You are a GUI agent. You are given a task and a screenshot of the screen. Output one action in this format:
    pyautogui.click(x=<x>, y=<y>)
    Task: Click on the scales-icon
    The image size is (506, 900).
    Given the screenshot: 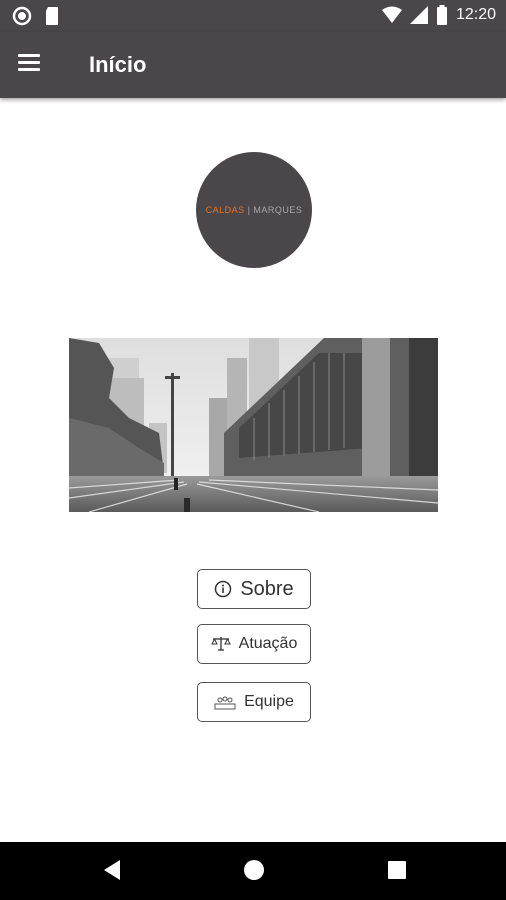 What is the action you would take?
    pyautogui.click(x=220, y=644)
    